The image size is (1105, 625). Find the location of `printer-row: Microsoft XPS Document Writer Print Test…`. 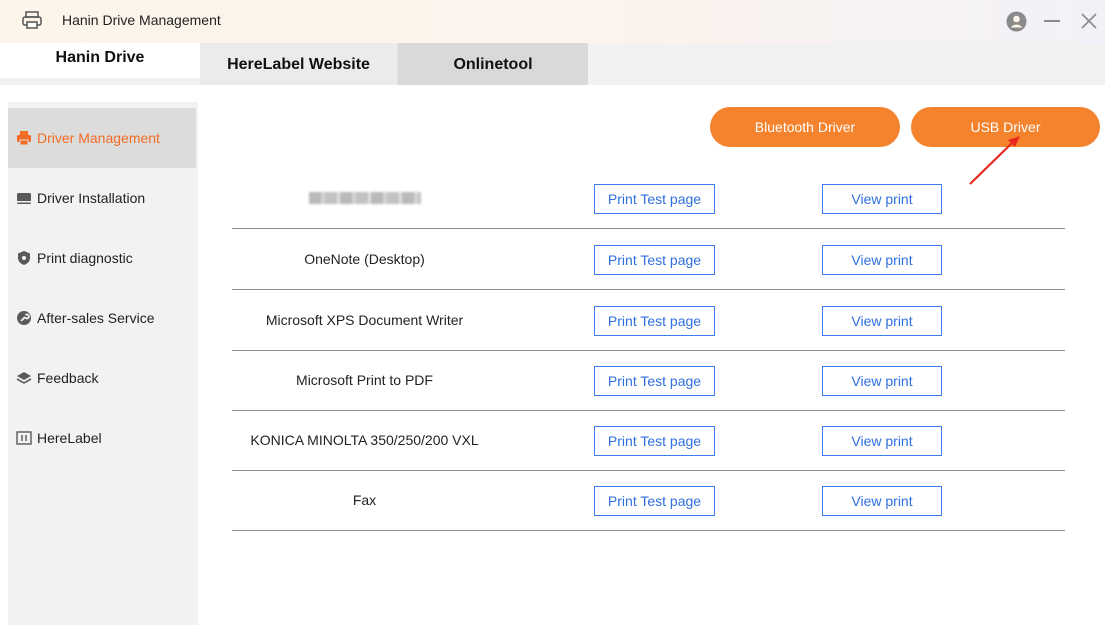

printer-row: Microsoft XPS Document Writer Print Test… is located at coordinates (648, 320).